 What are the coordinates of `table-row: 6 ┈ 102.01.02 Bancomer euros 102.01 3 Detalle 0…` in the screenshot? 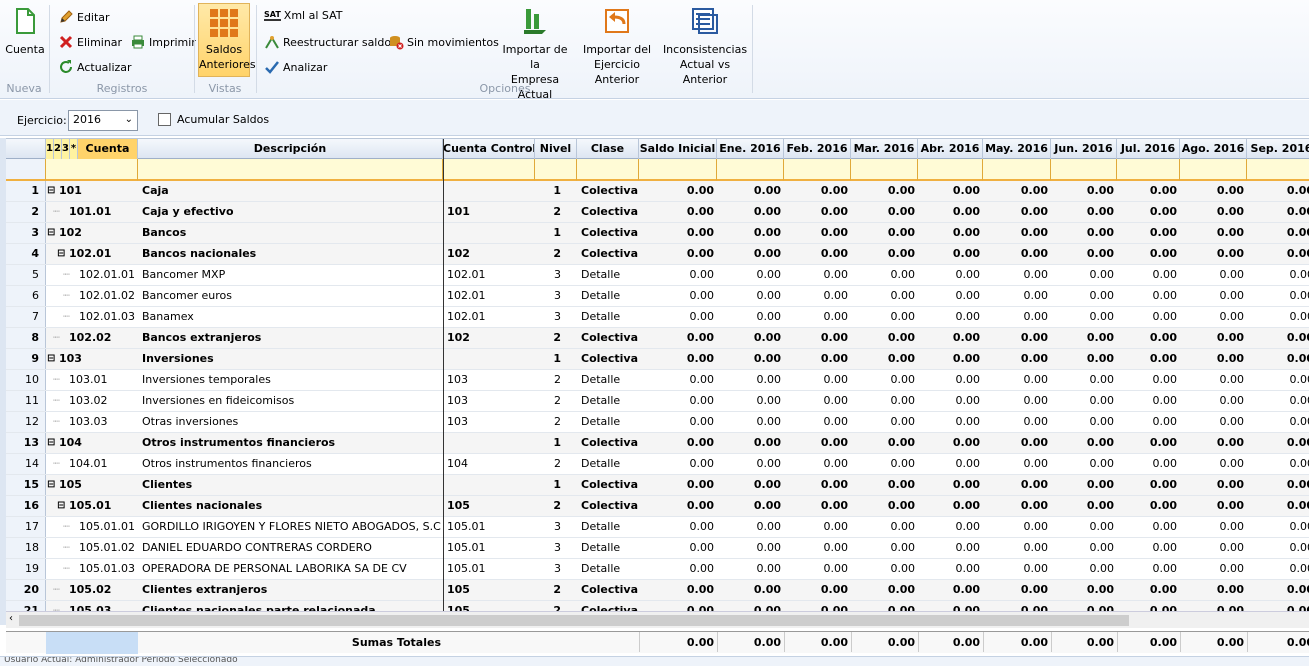 It's located at (657, 296).